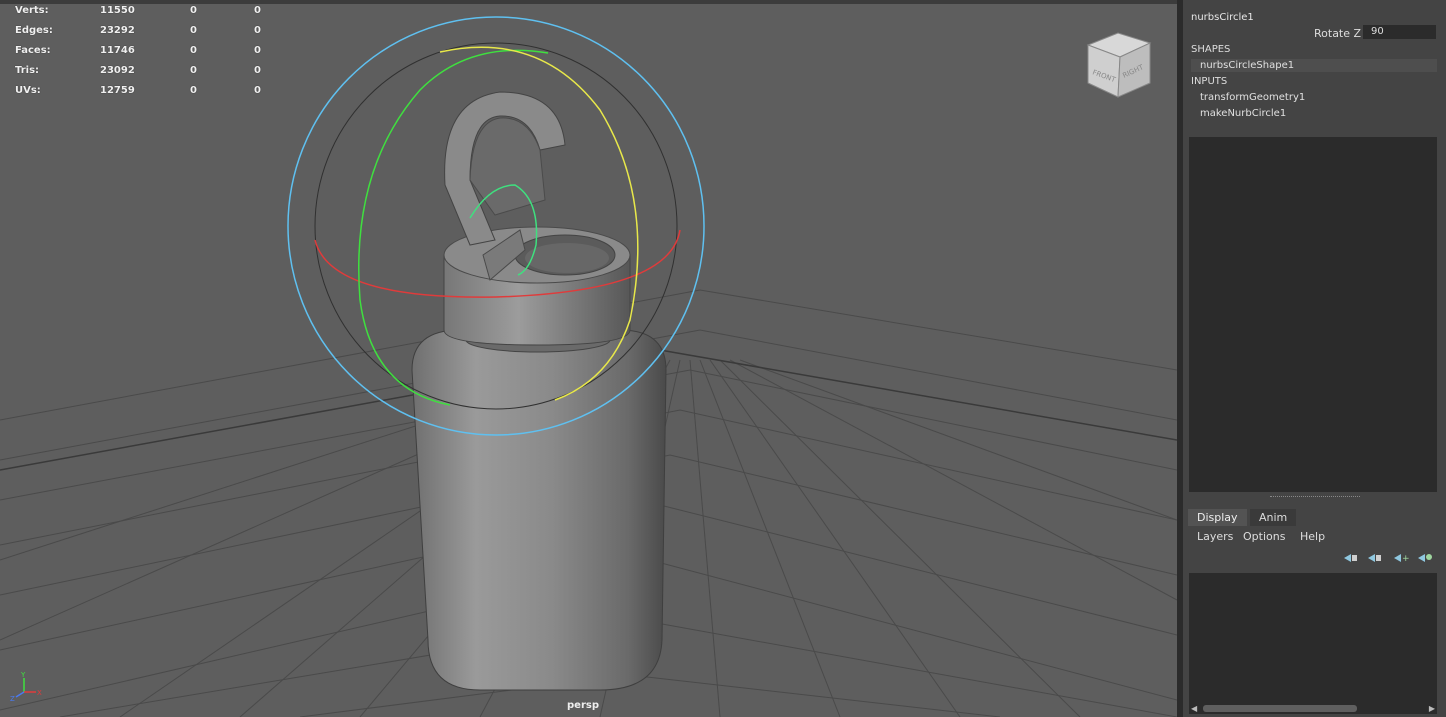 This screenshot has width=1446, height=717. Describe the element at coordinates (33, 50) in the screenshot. I see `hud-label: Faces:` at that location.